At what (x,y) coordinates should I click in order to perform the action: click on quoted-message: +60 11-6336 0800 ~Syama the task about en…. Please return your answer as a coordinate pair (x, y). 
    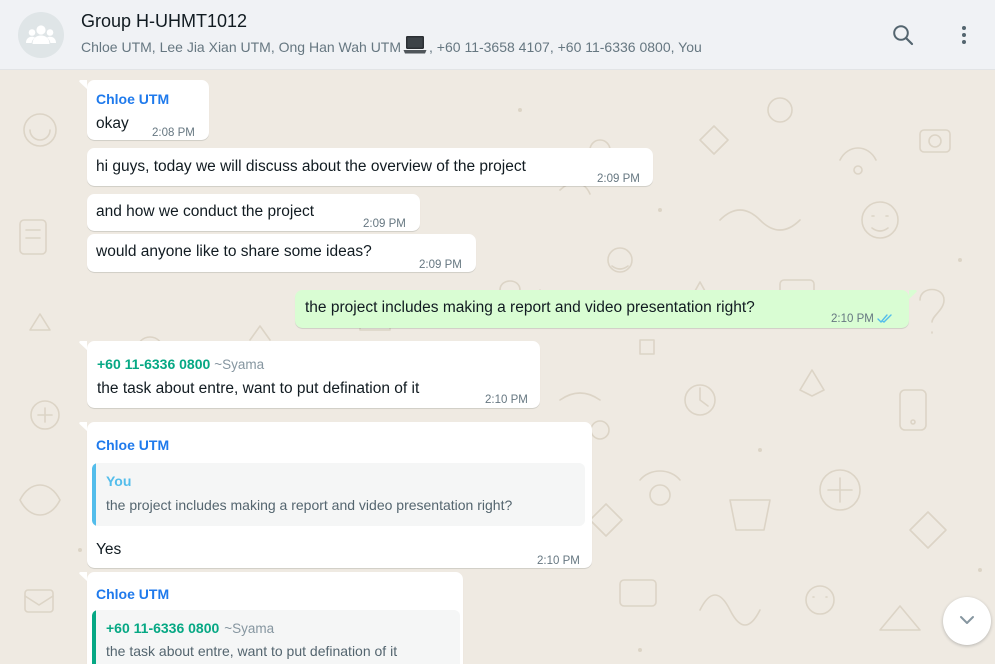
    Looking at the image, I should click on (276, 637).